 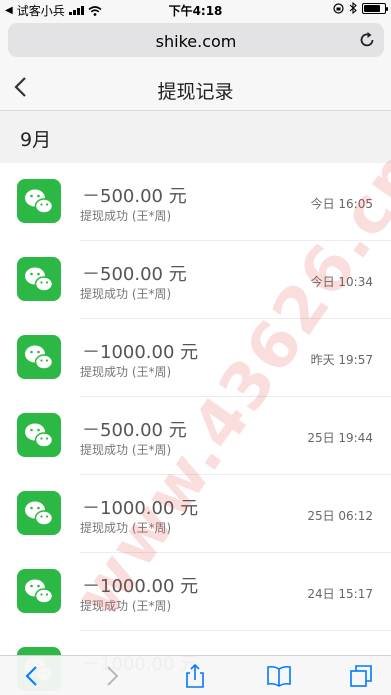 What do you see at coordinates (195, 436) in the screenshot?
I see `list-item: －500.00 元 提现成功 (王*周) 25日 19:44` at bounding box center [195, 436].